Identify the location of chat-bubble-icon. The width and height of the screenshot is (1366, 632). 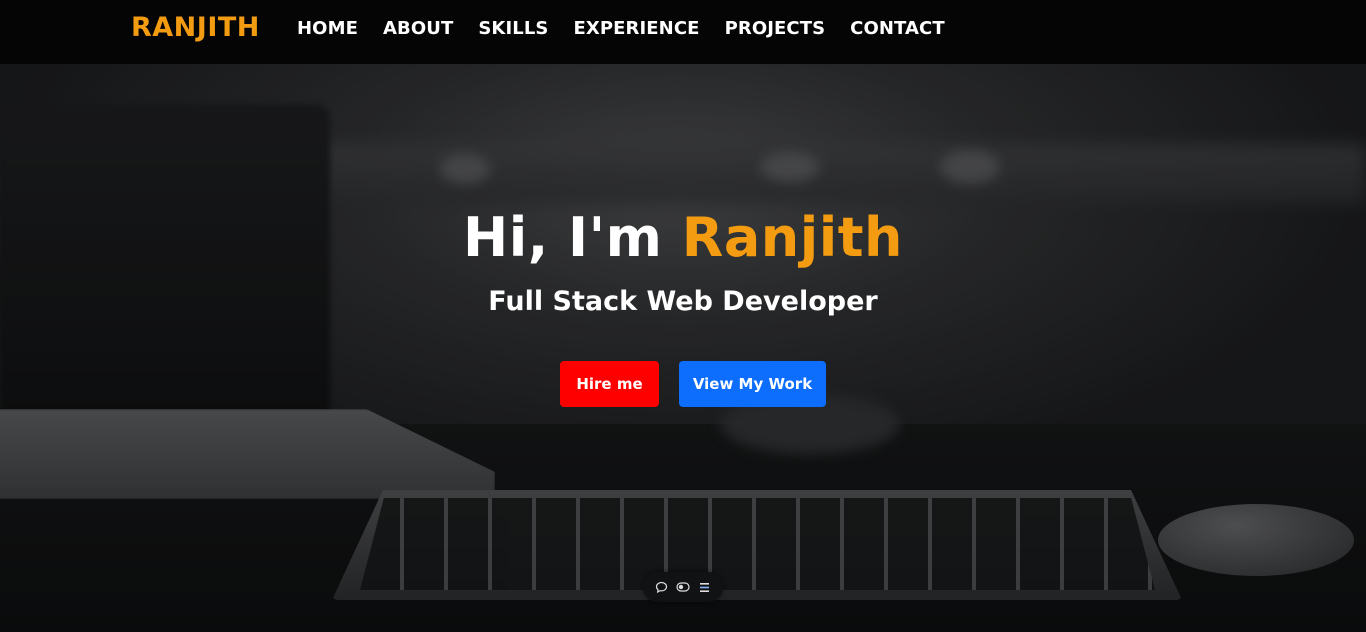
(662, 587).